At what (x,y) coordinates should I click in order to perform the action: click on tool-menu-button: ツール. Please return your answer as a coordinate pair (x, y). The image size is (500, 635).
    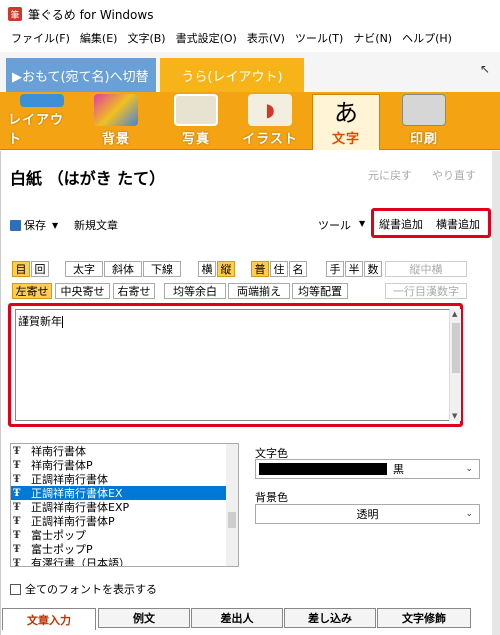
    Looking at the image, I should click on (334, 225).